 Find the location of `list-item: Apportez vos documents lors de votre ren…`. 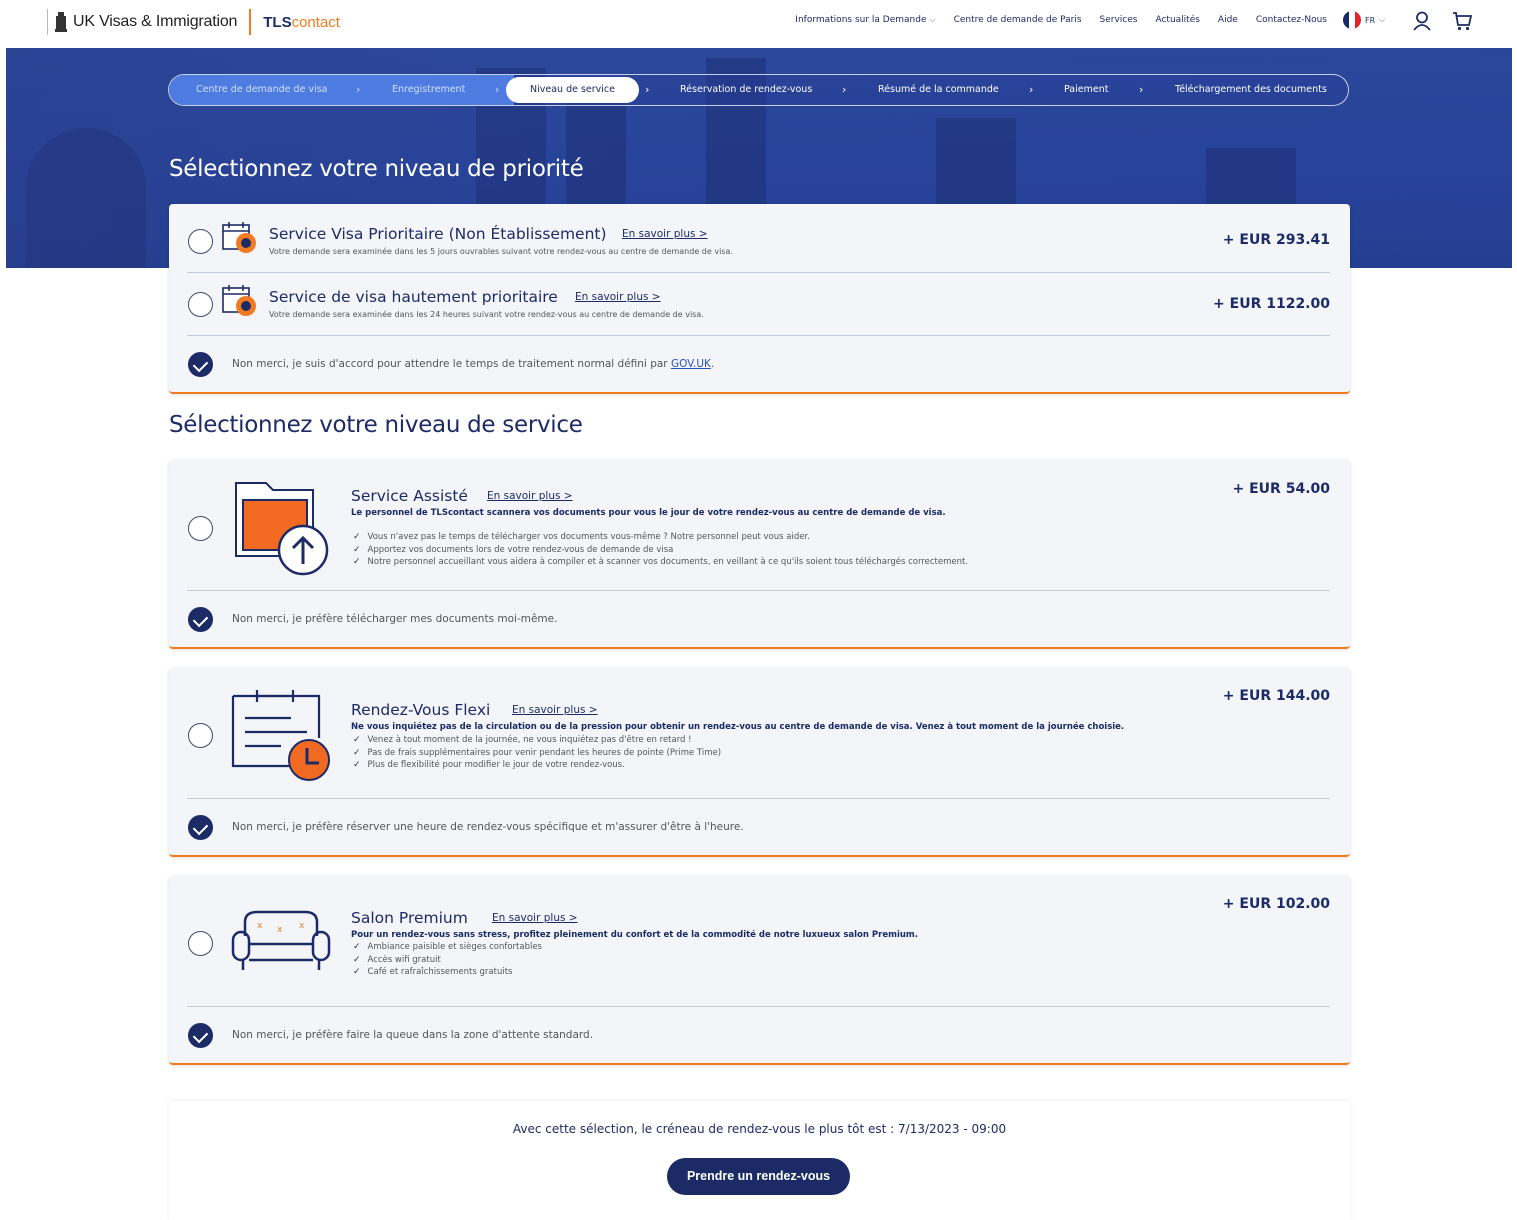

list-item: Apportez vos documents lors de votre ren… is located at coordinates (660, 550).